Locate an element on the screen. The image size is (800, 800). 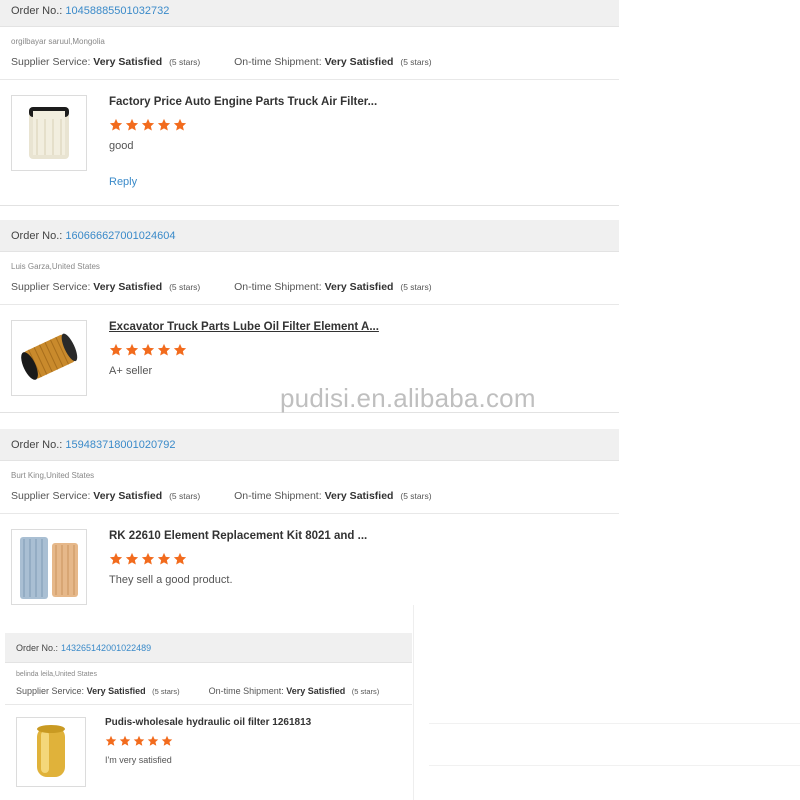
buyer-name: orgilbayar saruul,Mongolia is located at coordinates (58, 41).